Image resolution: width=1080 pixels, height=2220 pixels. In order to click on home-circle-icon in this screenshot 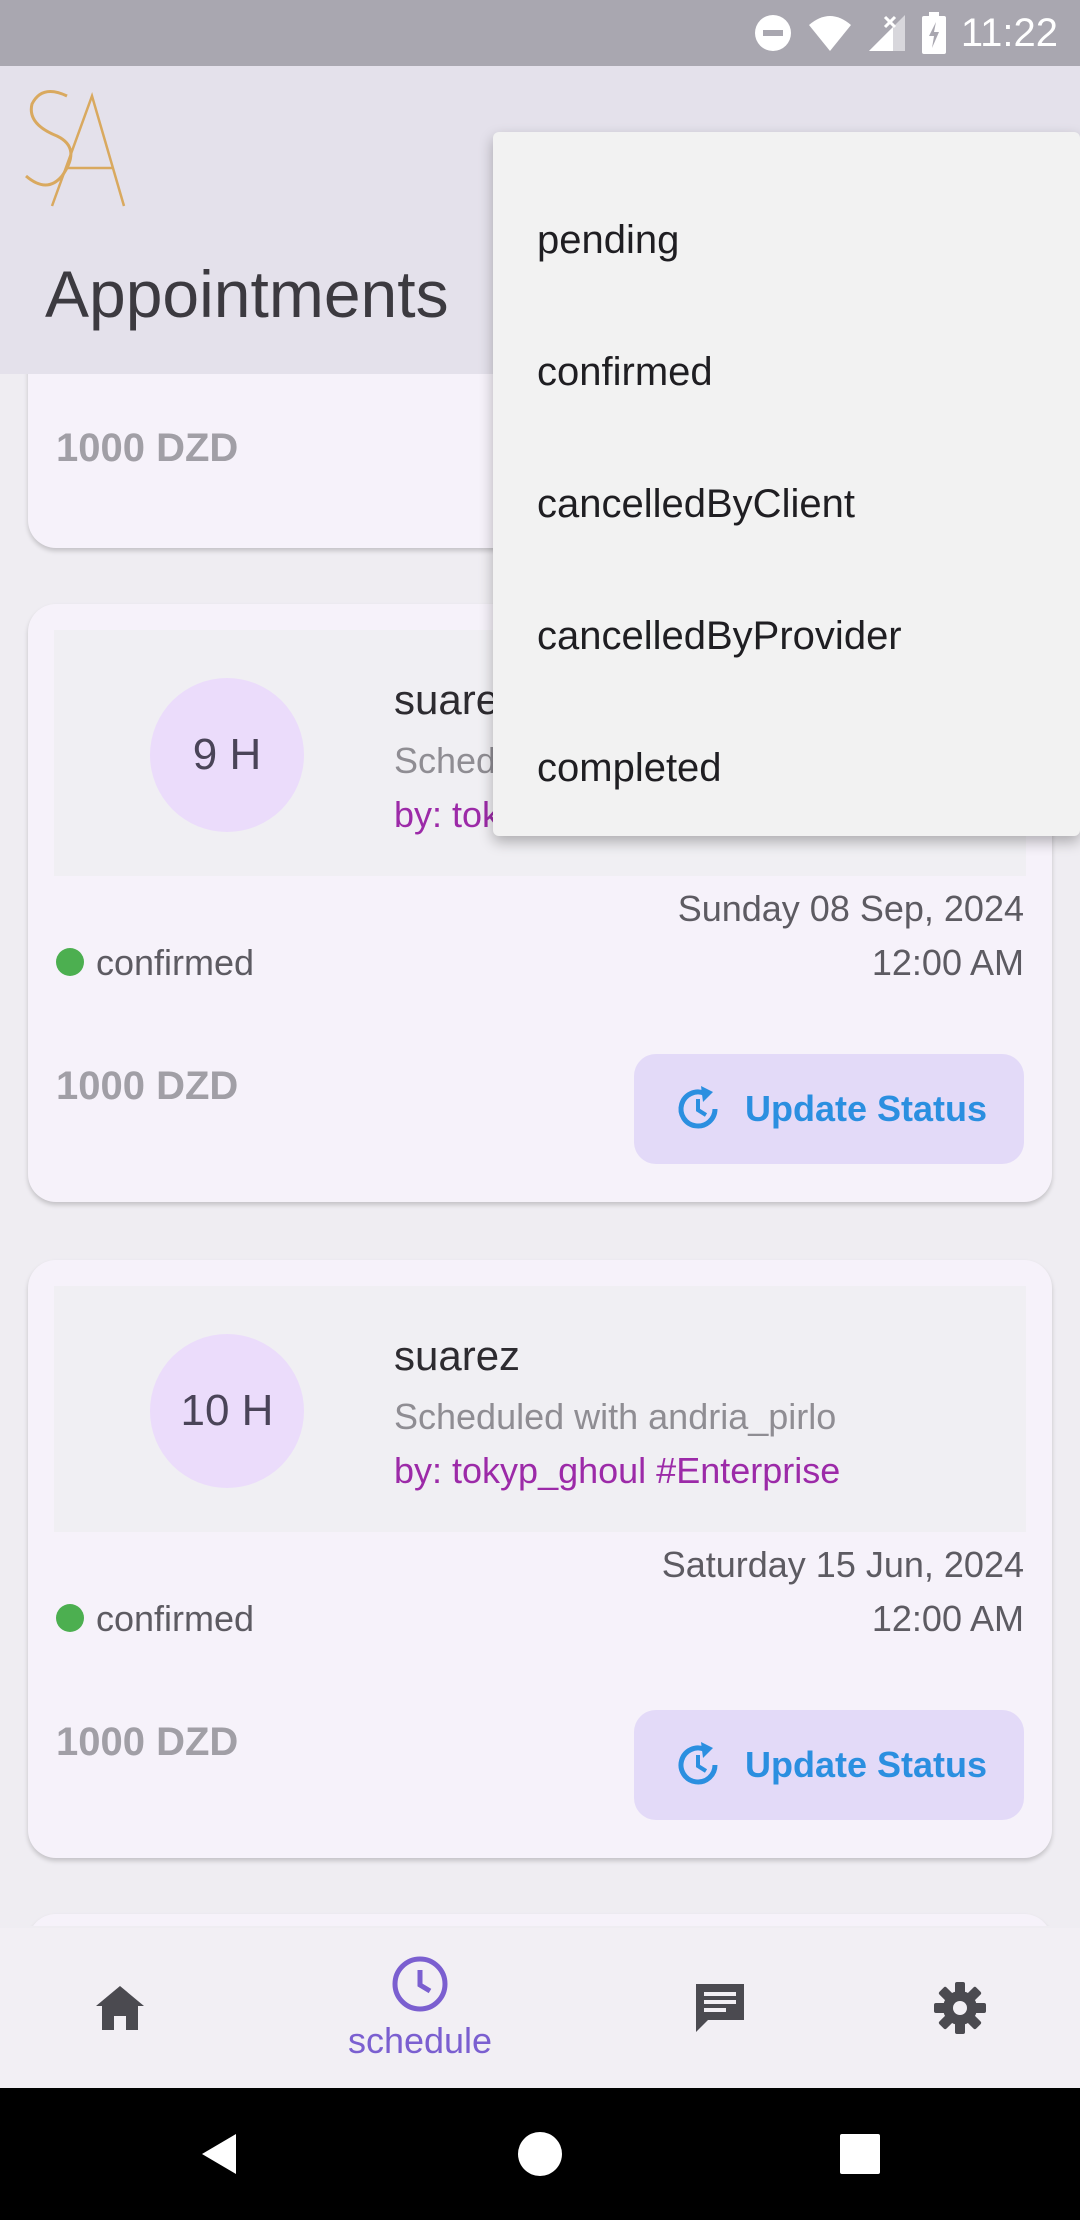, I will do `click(540, 2154)`.